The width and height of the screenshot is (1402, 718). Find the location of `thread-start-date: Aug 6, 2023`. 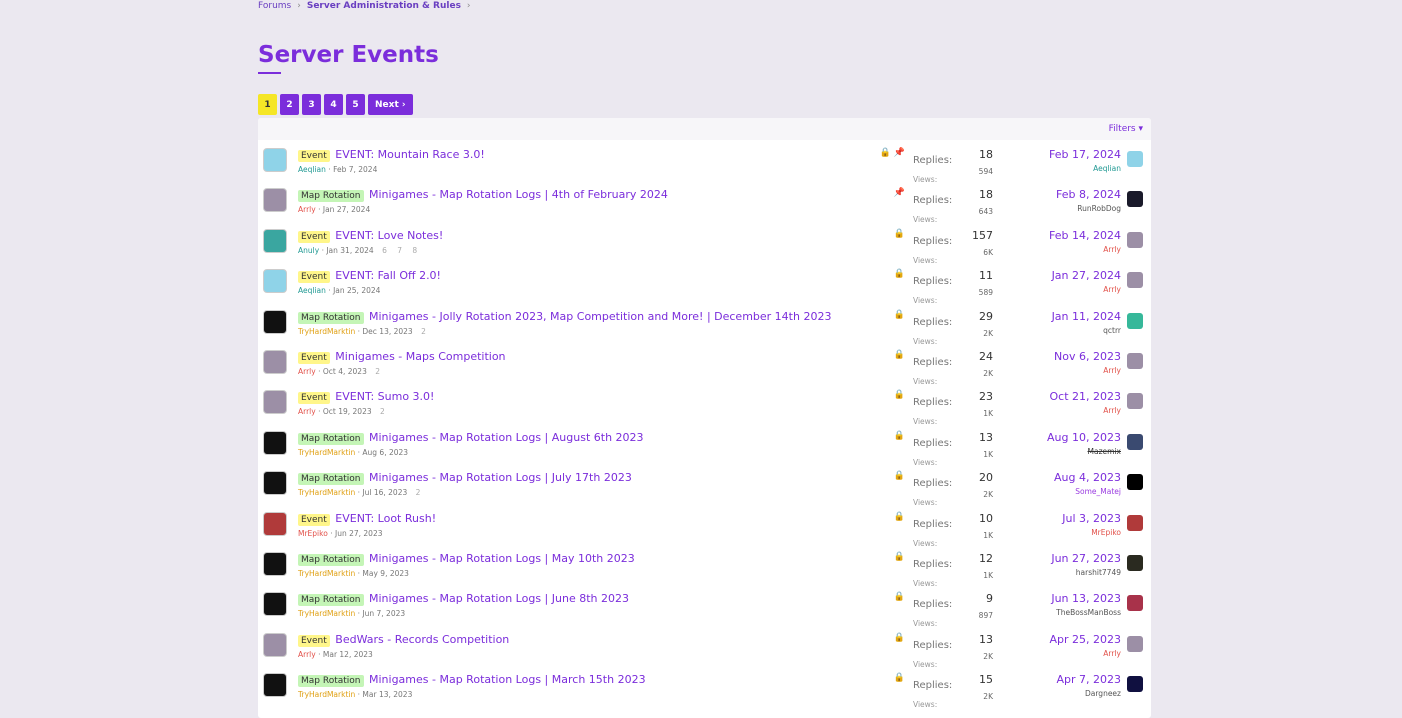

thread-start-date: Aug 6, 2023 is located at coordinates (385, 452).